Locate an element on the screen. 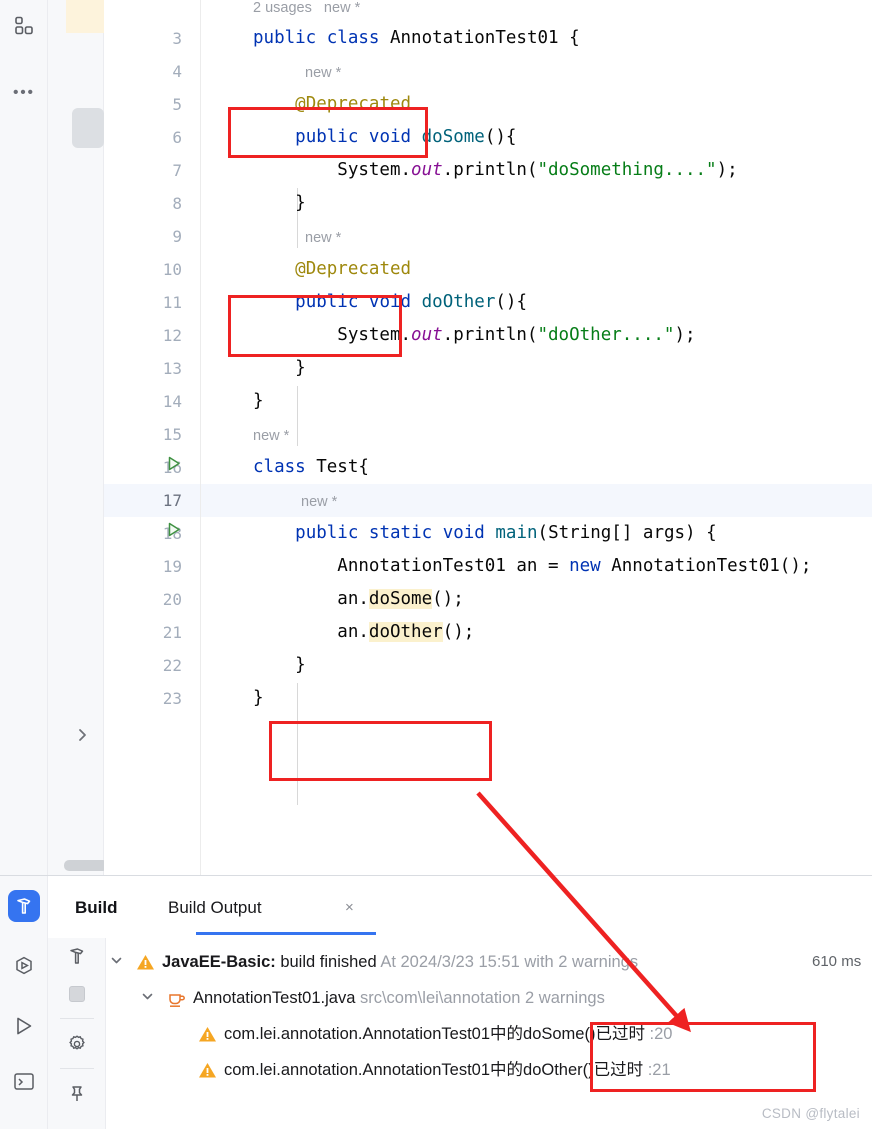 This screenshot has height=1129, width=872. line-number: 12 is located at coordinates (172, 335).